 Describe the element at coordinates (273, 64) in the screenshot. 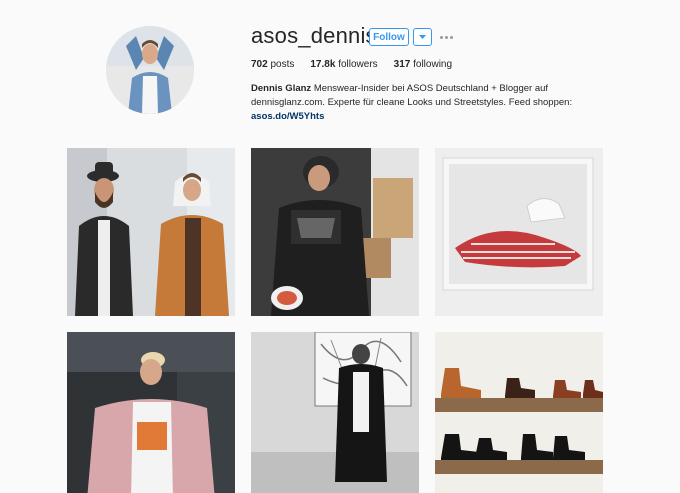

I see `posts-stat: 702 posts` at that location.